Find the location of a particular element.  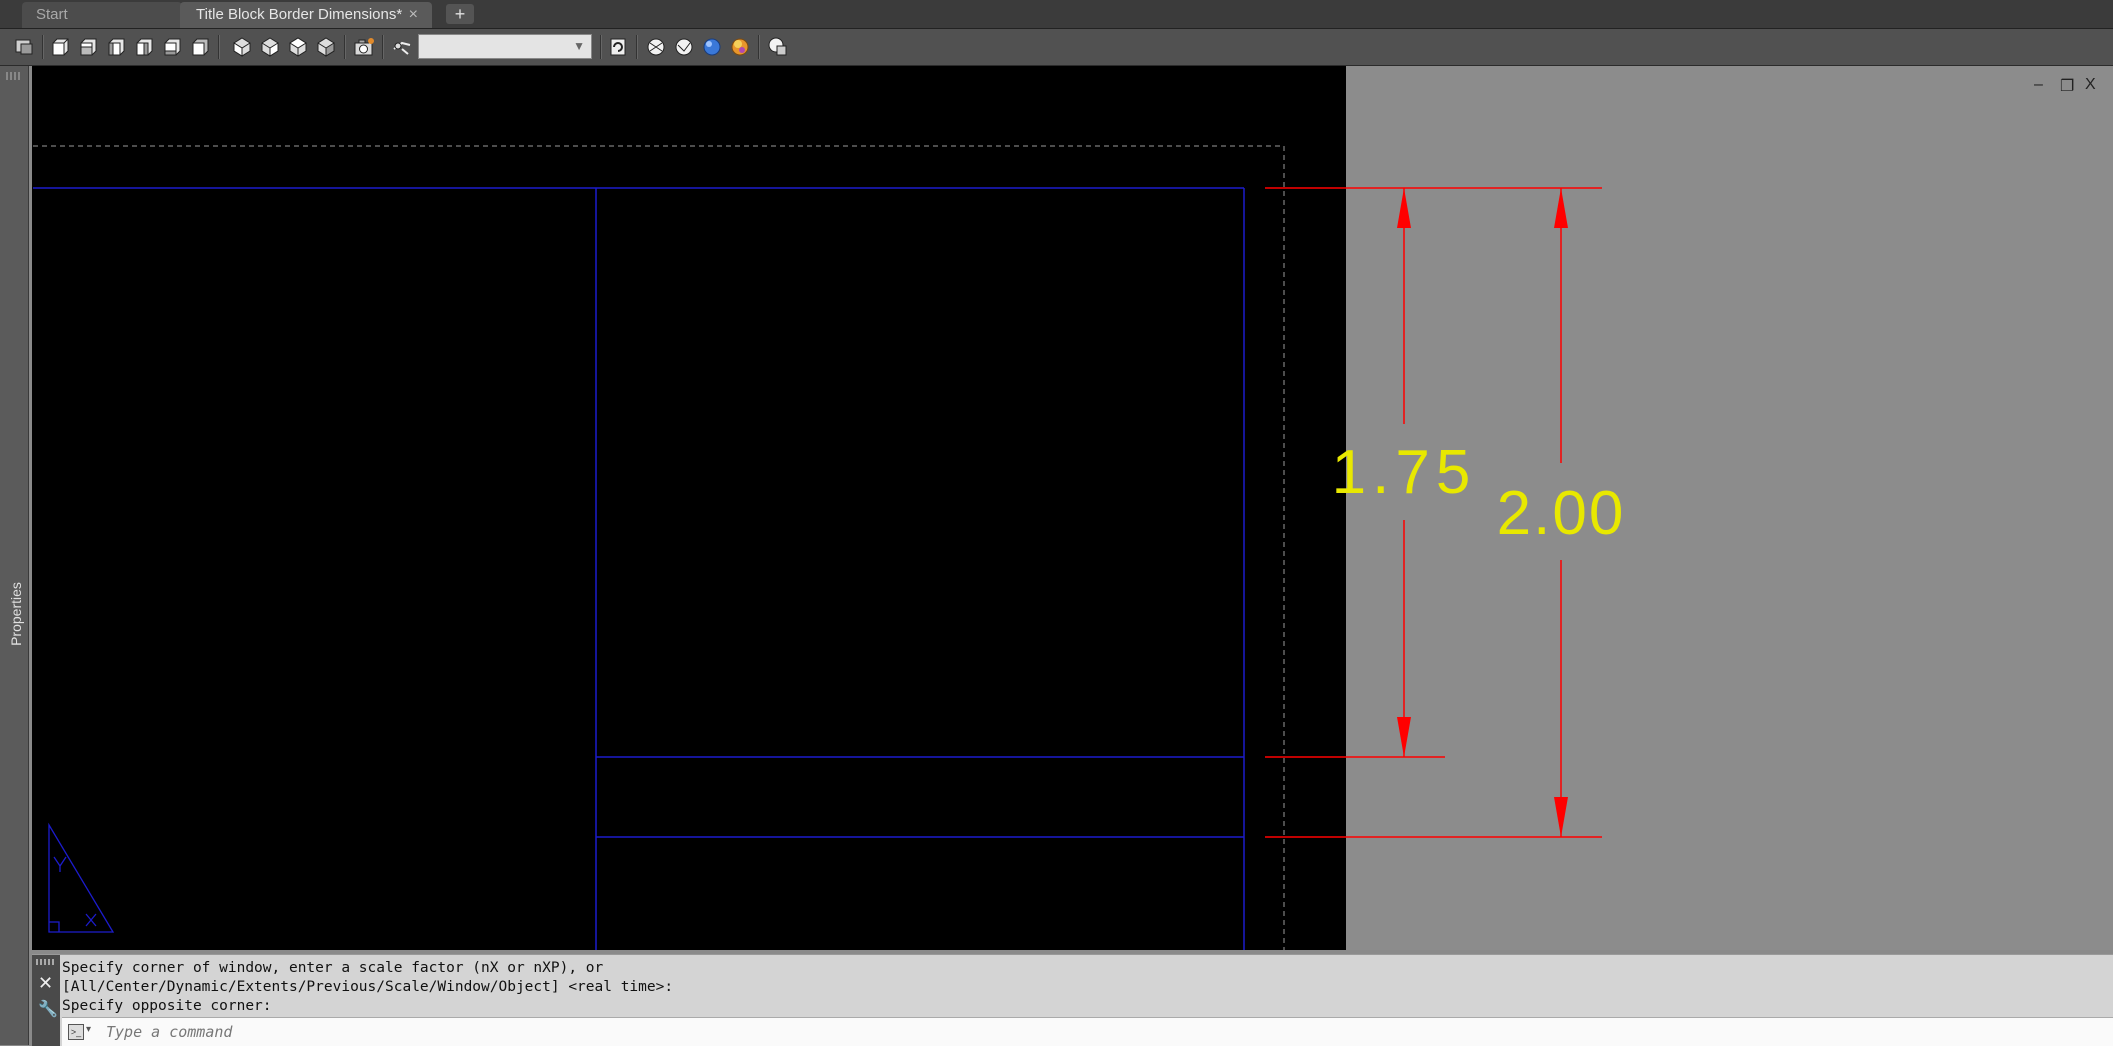

wrench-icon: 🔧 is located at coordinates (48, 1009).